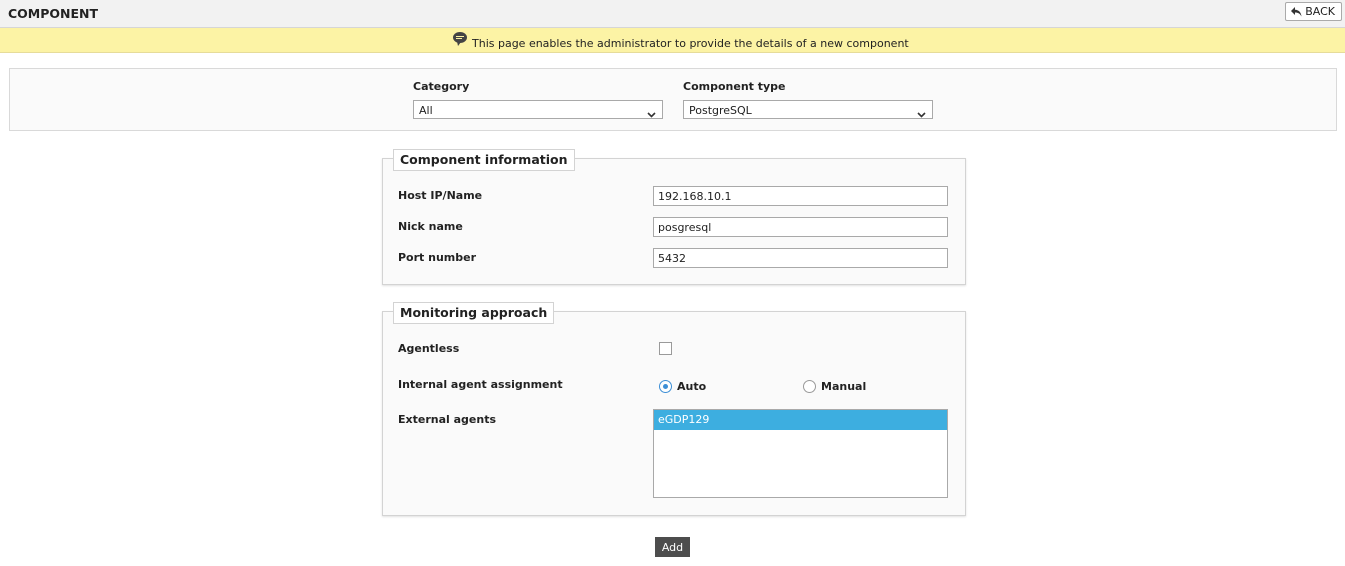 This screenshot has height=566, width=1345. I want to click on port-input: 5432, so click(800, 258).